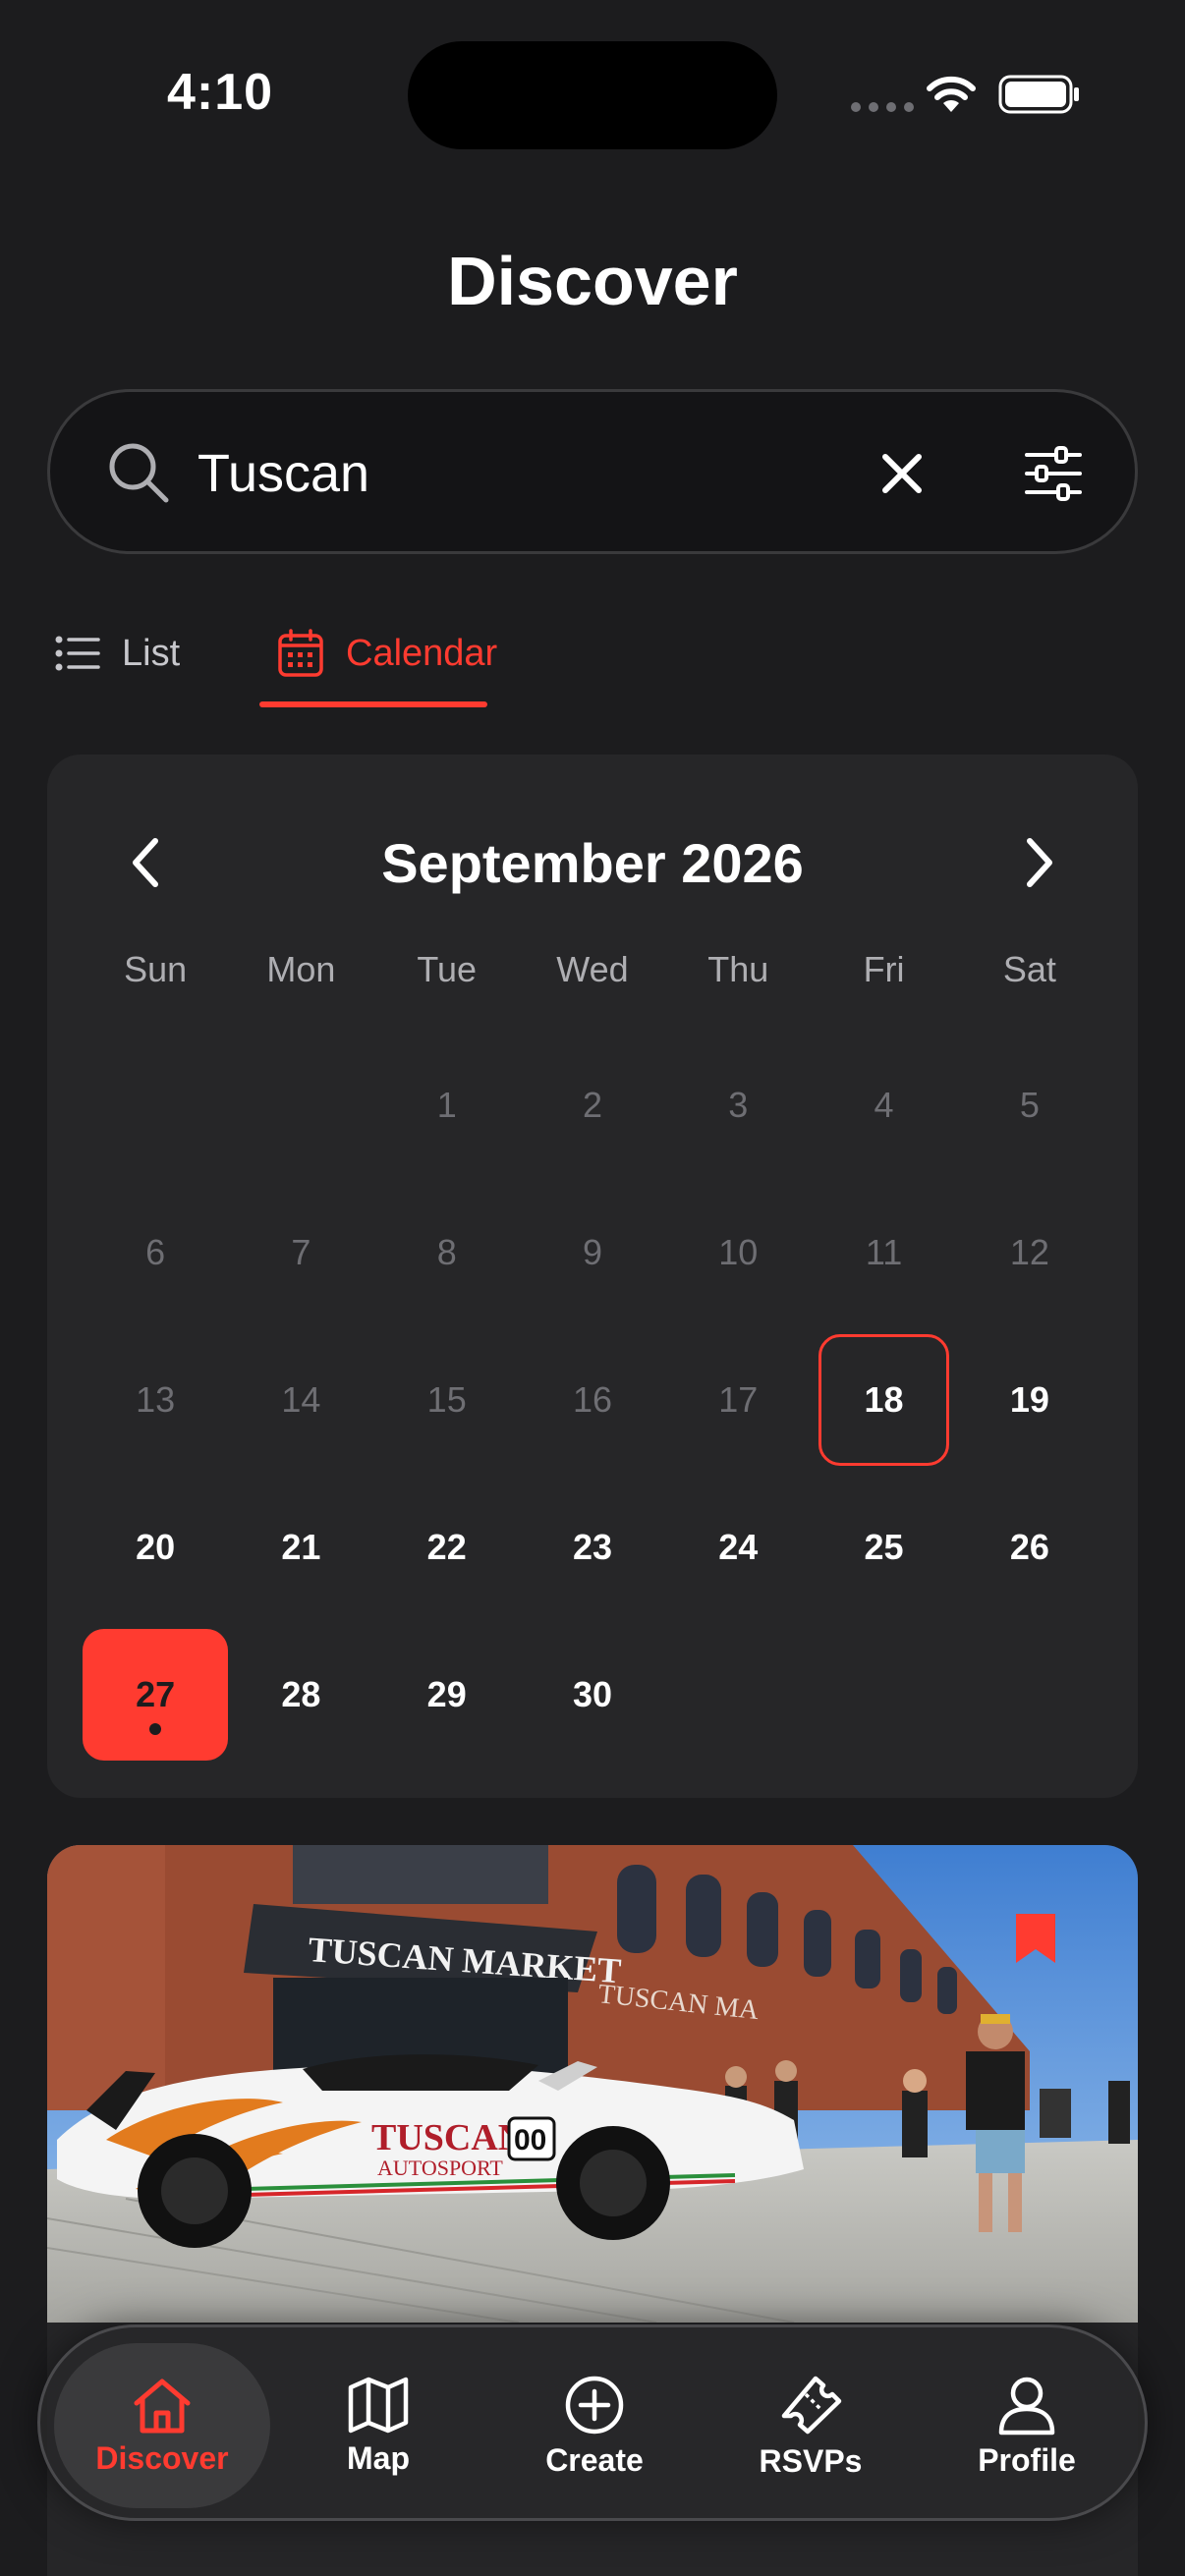  Describe the element at coordinates (139, 473) in the screenshot. I see `search-icon` at that location.